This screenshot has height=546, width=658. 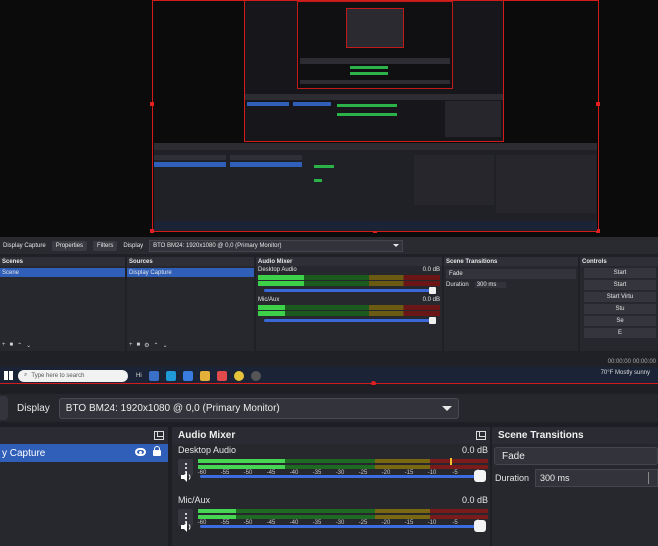 What do you see at coordinates (33, 408) in the screenshot?
I see `display-label: Display` at bounding box center [33, 408].